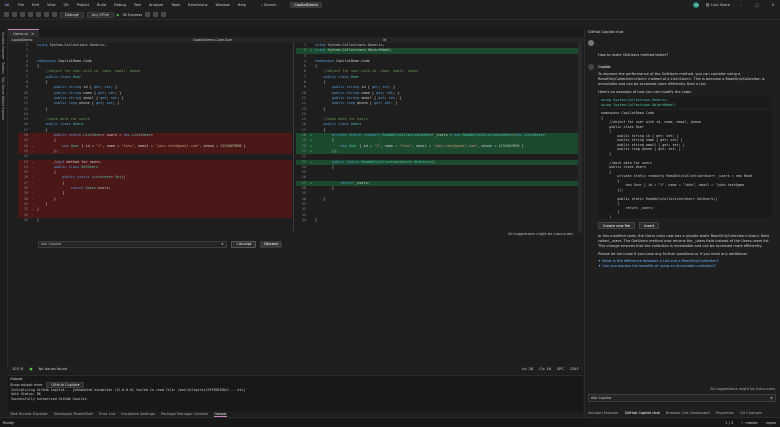 This screenshot has height=427, width=780. Describe the element at coordinates (729, 423) in the screenshot. I see `status-lines: 1 / 3` at that location.